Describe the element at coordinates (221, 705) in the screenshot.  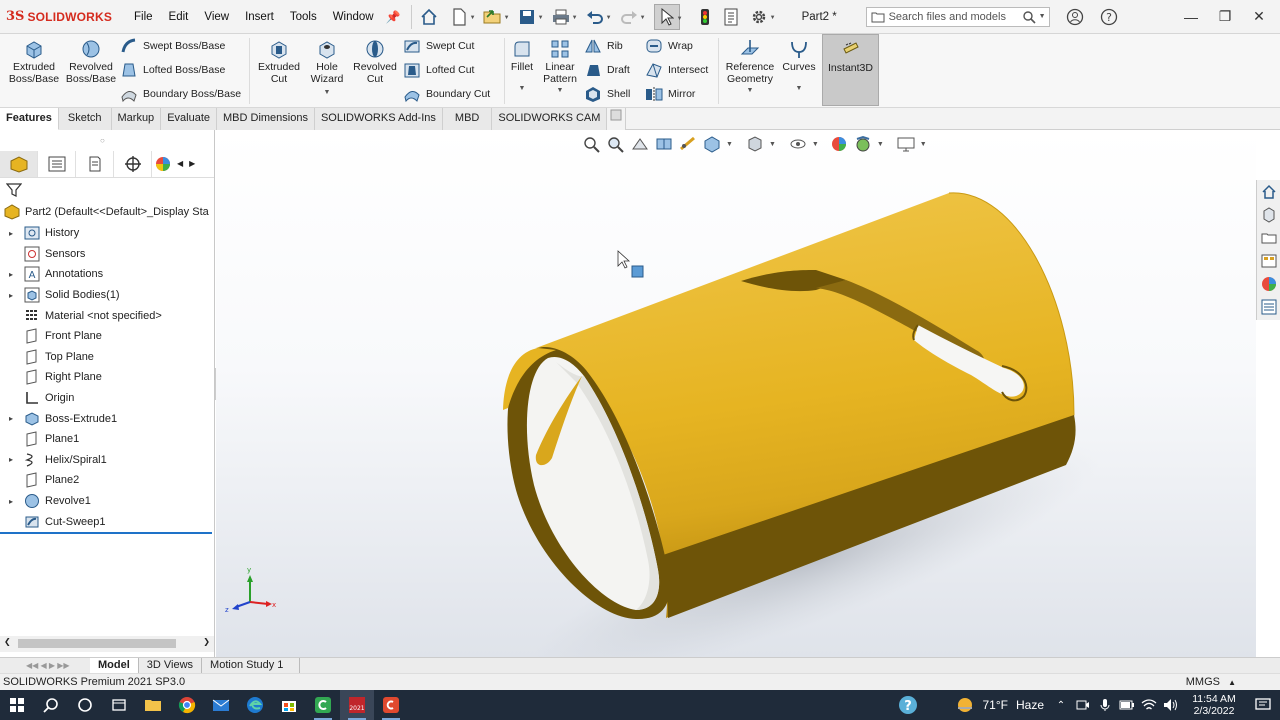
I see `mail-taskbar` at that location.